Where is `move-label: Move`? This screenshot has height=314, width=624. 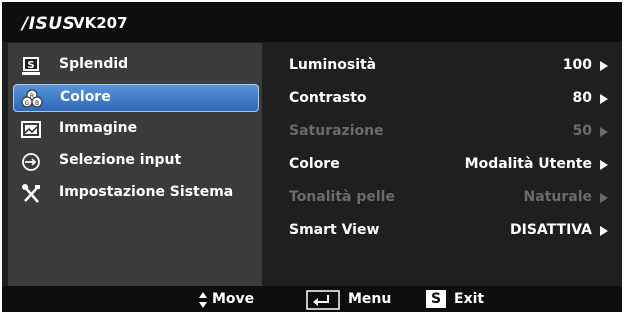 move-label: Move is located at coordinates (233, 299).